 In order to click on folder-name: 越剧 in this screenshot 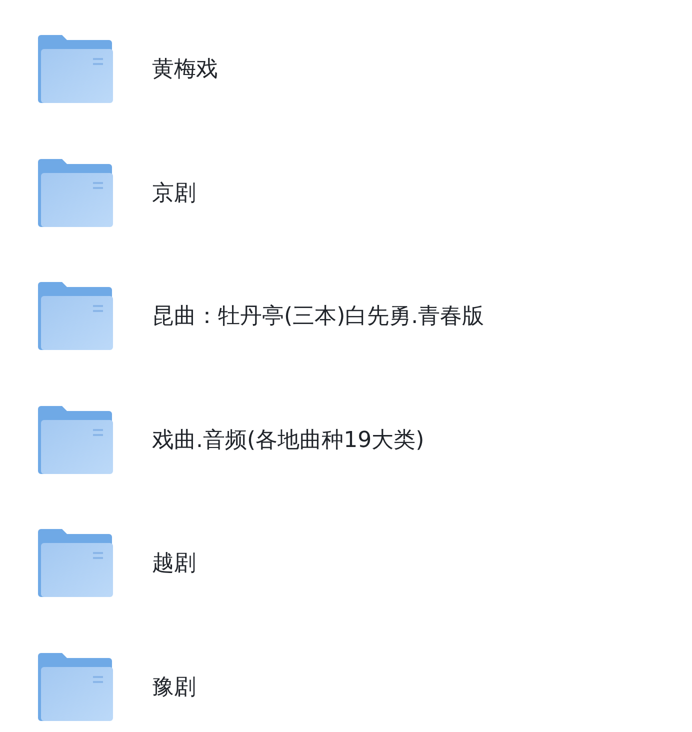, I will do `click(174, 563)`.